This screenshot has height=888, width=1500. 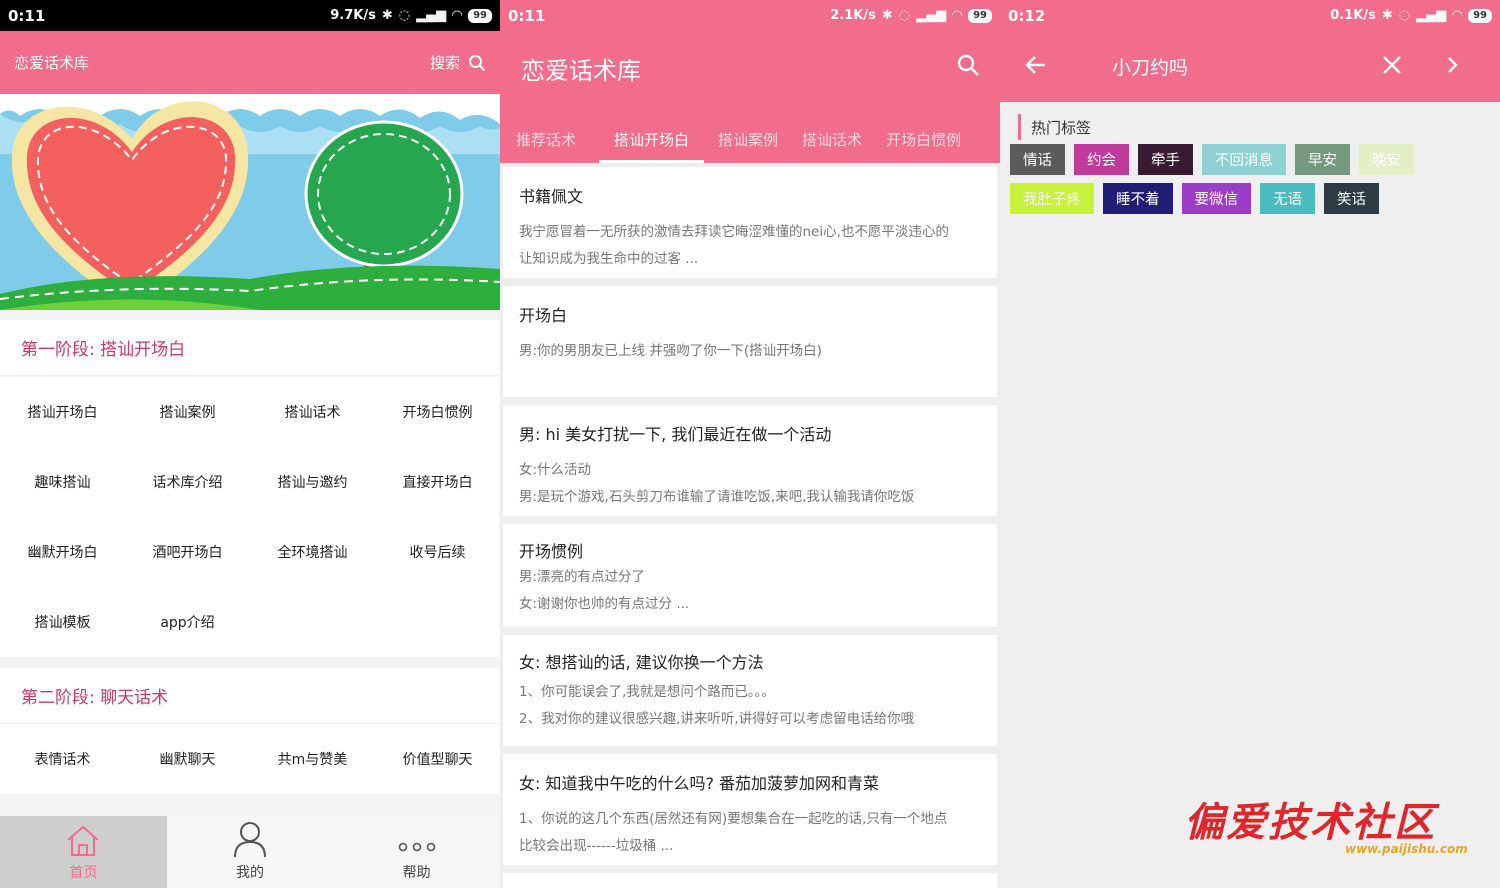 What do you see at coordinates (187, 412) in the screenshot?
I see `category-item: 搭讪案例` at bounding box center [187, 412].